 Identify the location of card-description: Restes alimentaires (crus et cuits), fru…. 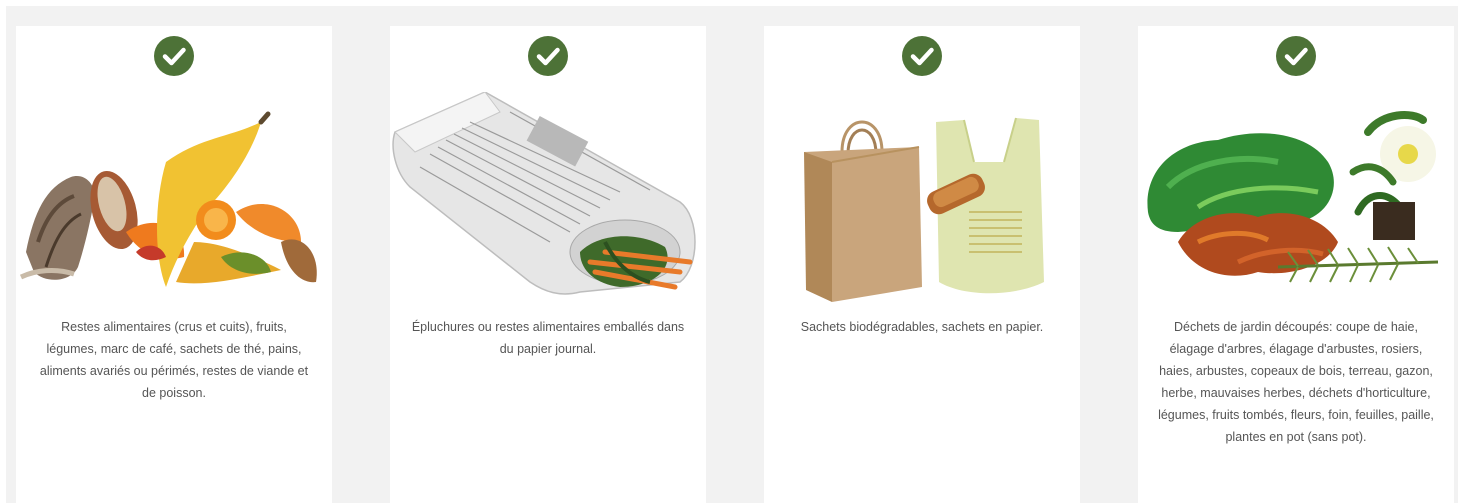
(174, 360).